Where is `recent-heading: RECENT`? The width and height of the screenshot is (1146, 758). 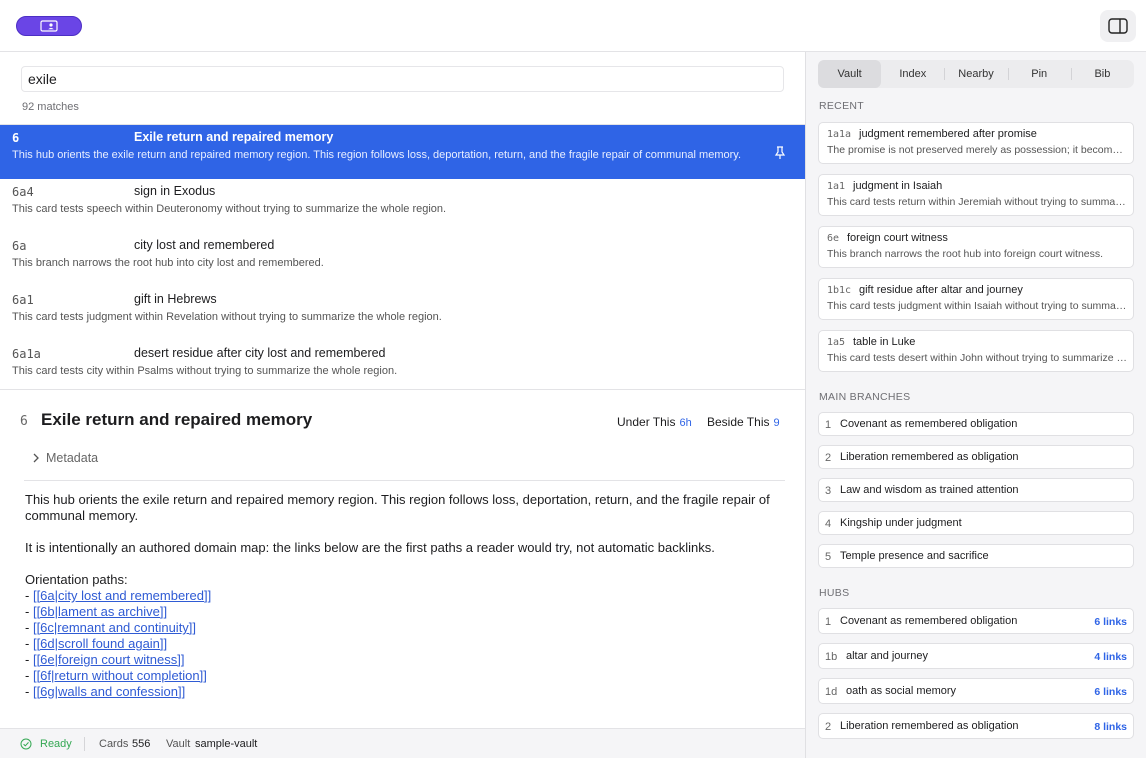
recent-heading: RECENT is located at coordinates (841, 106).